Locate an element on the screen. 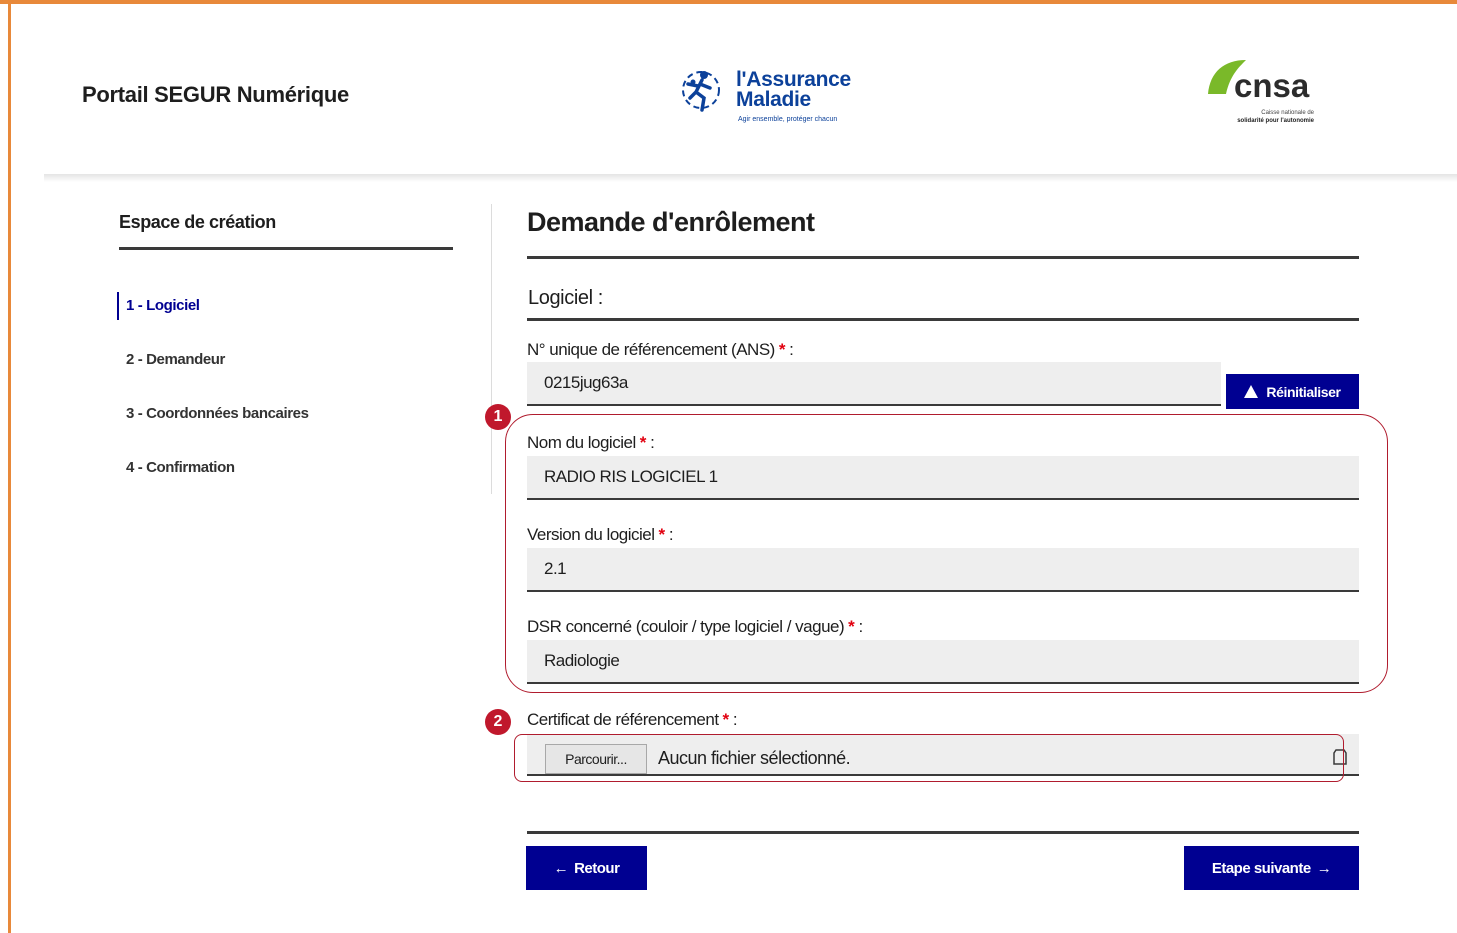  footer-rule is located at coordinates (943, 832).